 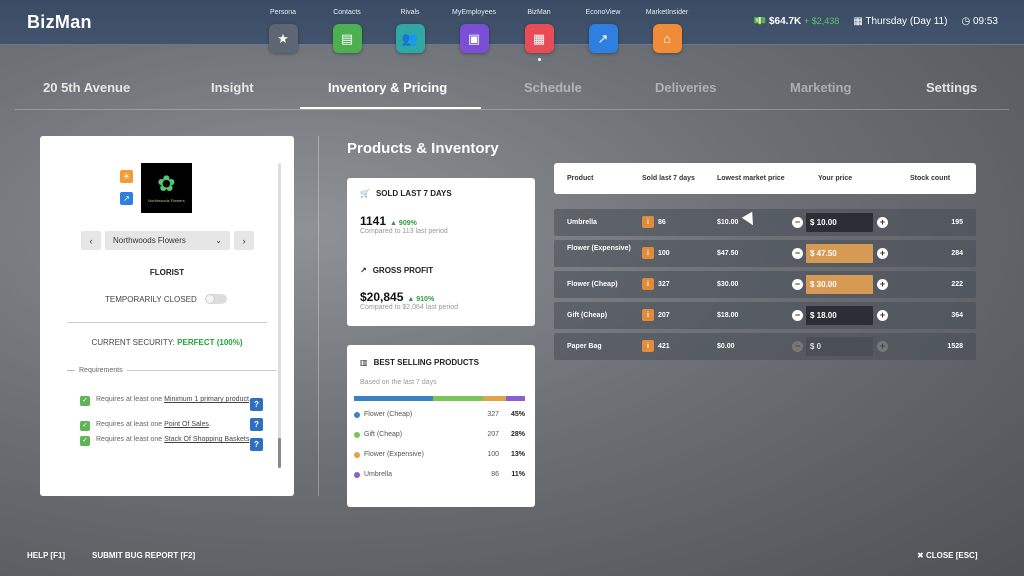 I want to click on app-myemployees: MyEmployees ▣, so click(x=474, y=31).